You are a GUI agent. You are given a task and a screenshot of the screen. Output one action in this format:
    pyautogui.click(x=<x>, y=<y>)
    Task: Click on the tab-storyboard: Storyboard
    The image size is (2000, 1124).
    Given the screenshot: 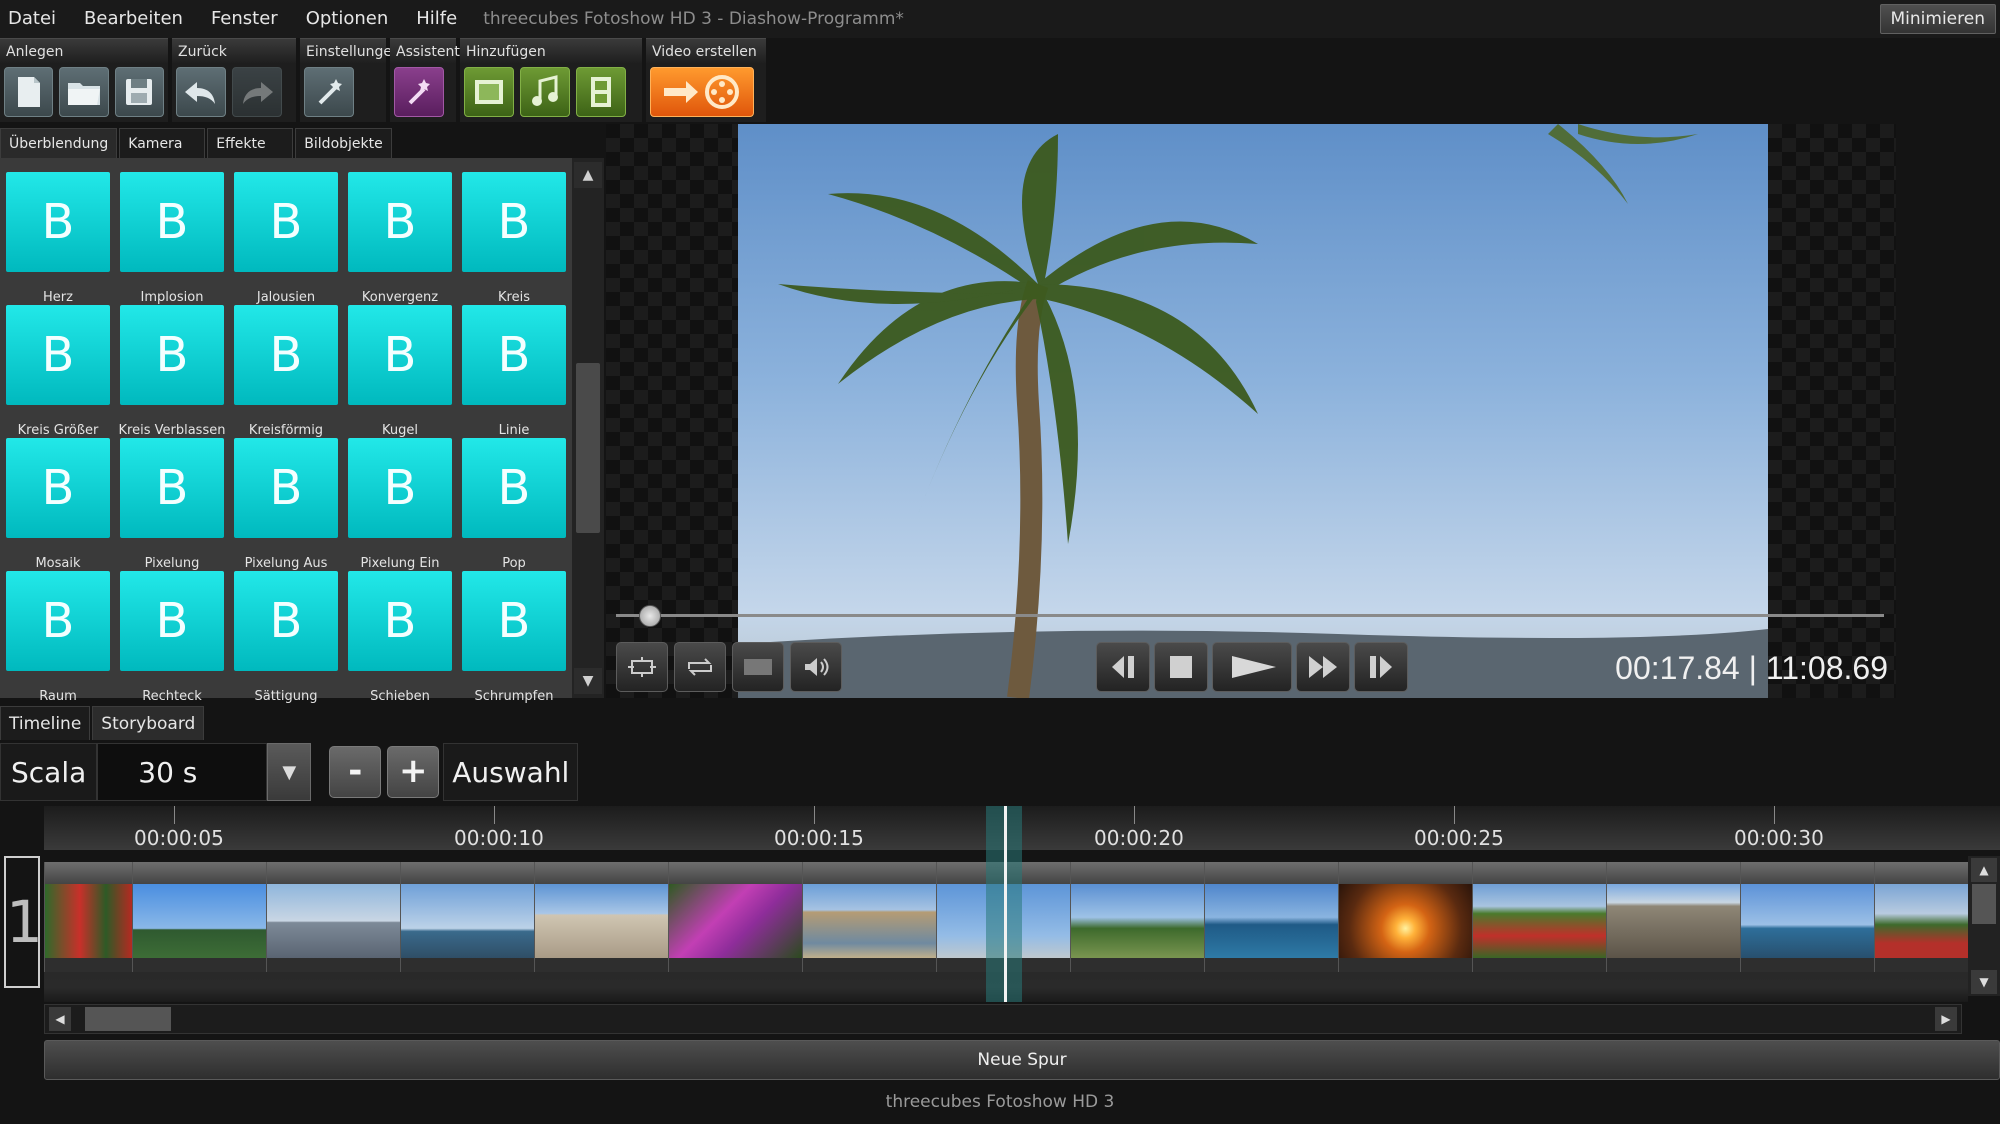 What is the action you would take?
    pyautogui.click(x=148, y=723)
    